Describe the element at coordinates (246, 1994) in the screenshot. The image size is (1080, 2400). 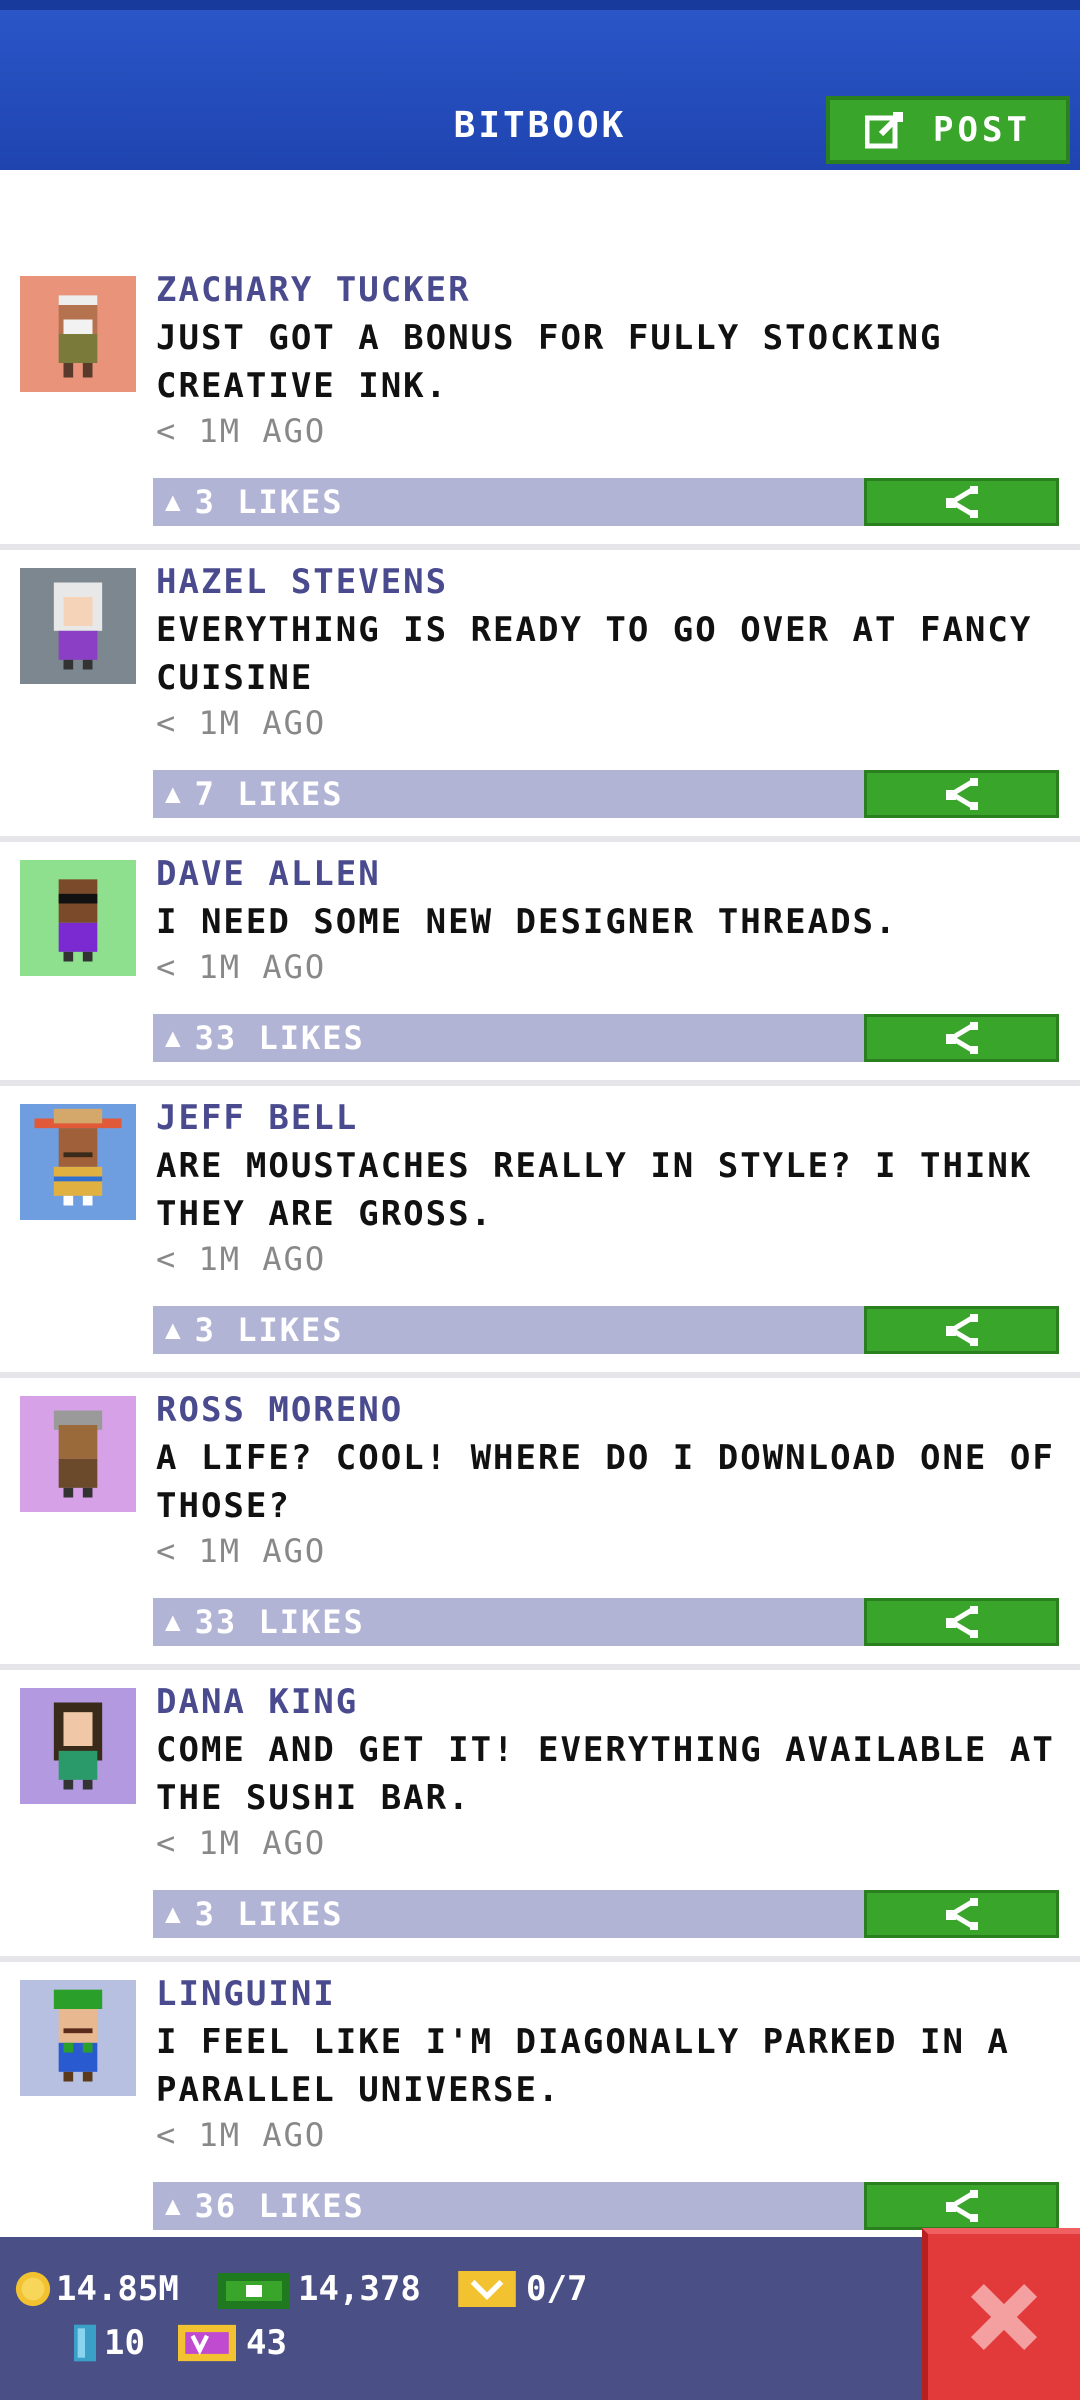
I see `post-author: LINGUINI` at that location.